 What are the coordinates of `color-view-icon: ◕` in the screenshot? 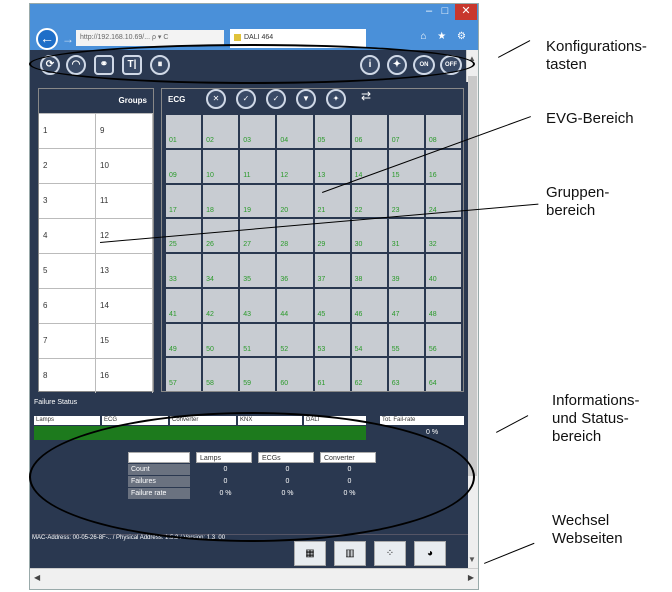 It's located at (430, 553).